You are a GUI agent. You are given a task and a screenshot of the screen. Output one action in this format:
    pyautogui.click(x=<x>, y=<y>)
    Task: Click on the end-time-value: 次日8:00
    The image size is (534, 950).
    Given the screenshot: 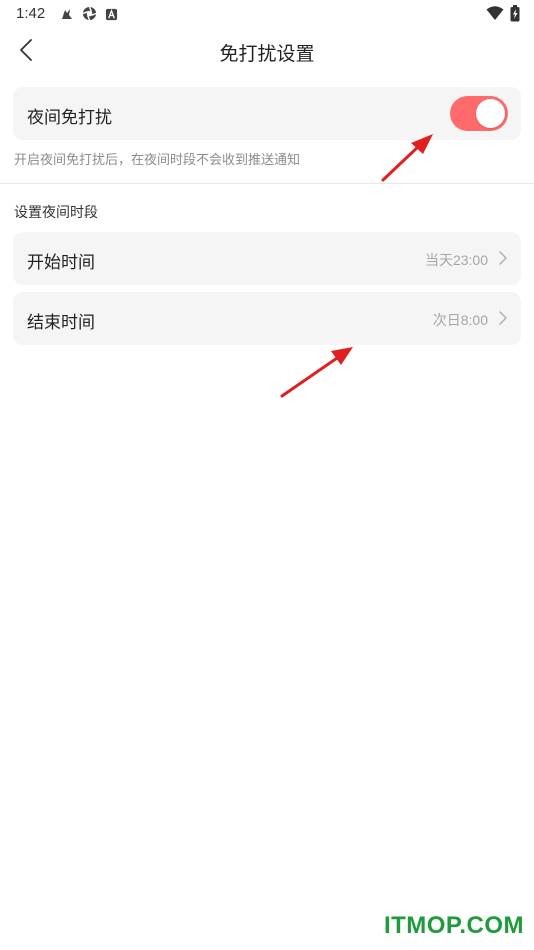 What is the action you would take?
    pyautogui.click(x=460, y=320)
    